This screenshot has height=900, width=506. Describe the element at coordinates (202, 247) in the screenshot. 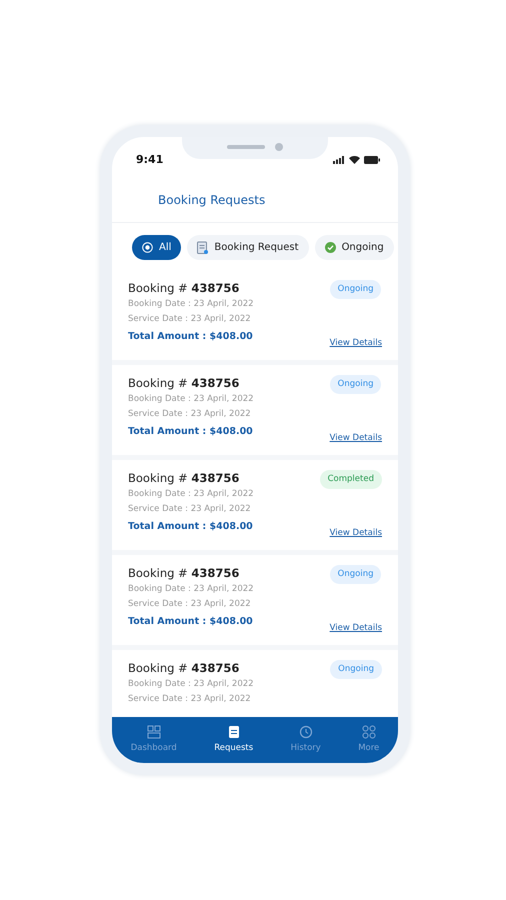

I see `clipboard-icon` at that location.